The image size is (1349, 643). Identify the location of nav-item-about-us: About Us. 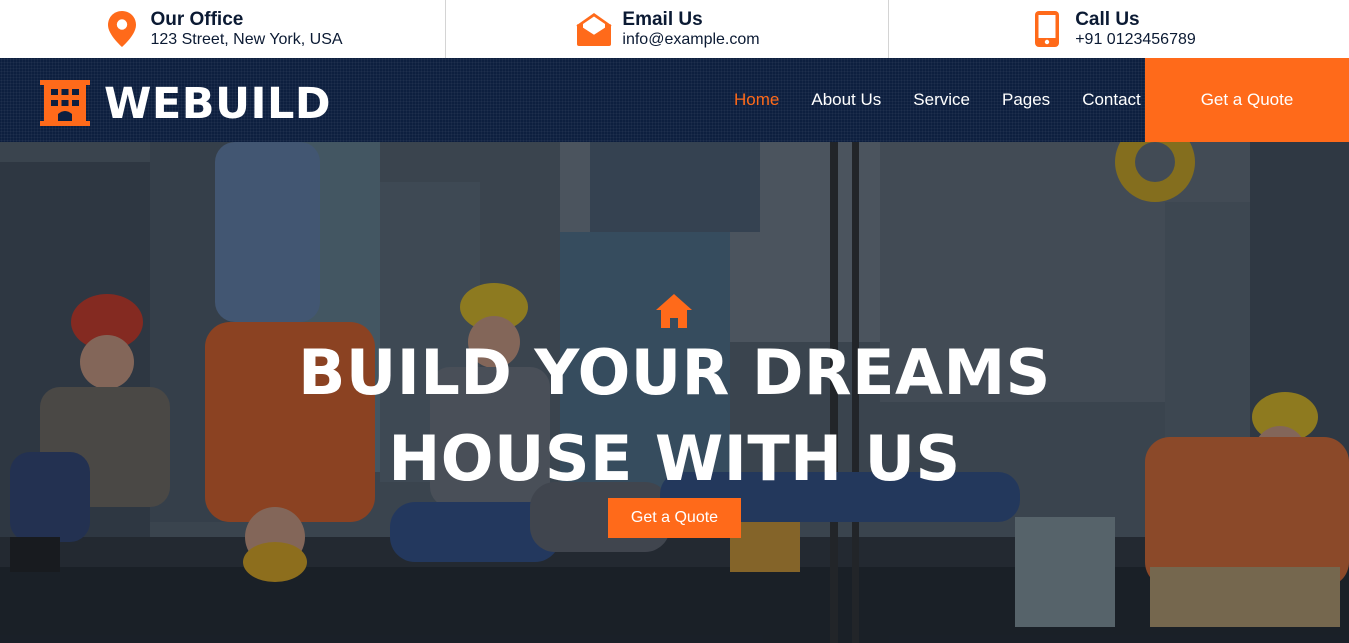
(846, 100).